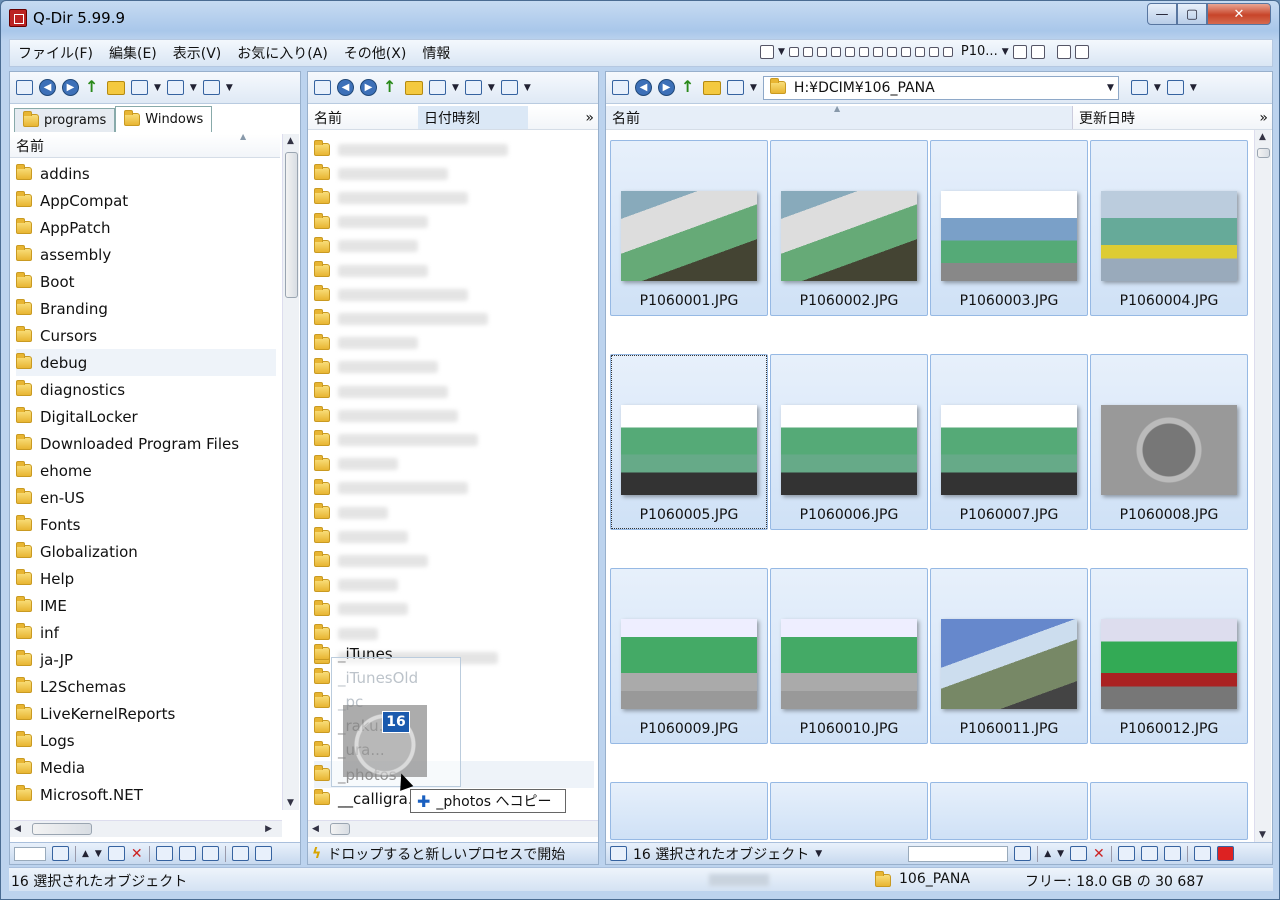  Describe the element at coordinates (849, 228) in the screenshot. I see `thumbnail-item: P1060002.JPG` at that location.